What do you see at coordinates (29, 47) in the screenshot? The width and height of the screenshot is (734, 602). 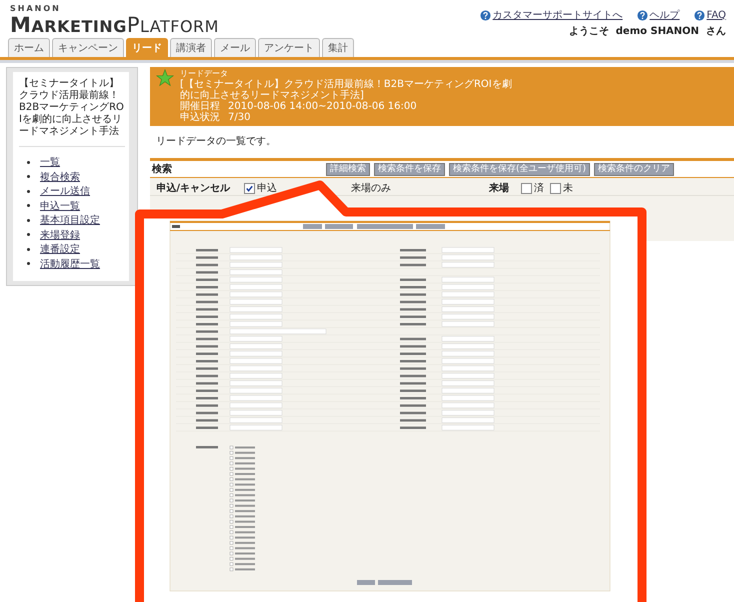 I see `nav-tab: ホーム` at bounding box center [29, 47].